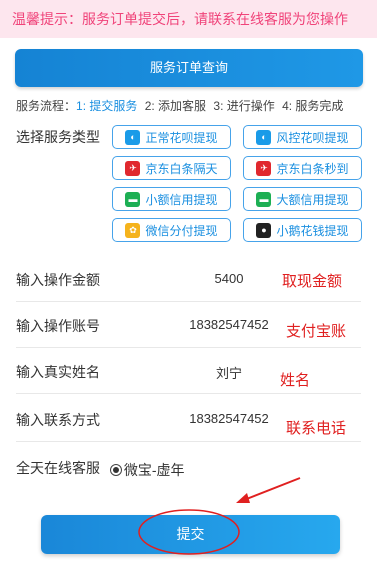  Describe the element at coordinates (58, 326) in the screenshot. I see `account-label: 输入操作账号` at that location.